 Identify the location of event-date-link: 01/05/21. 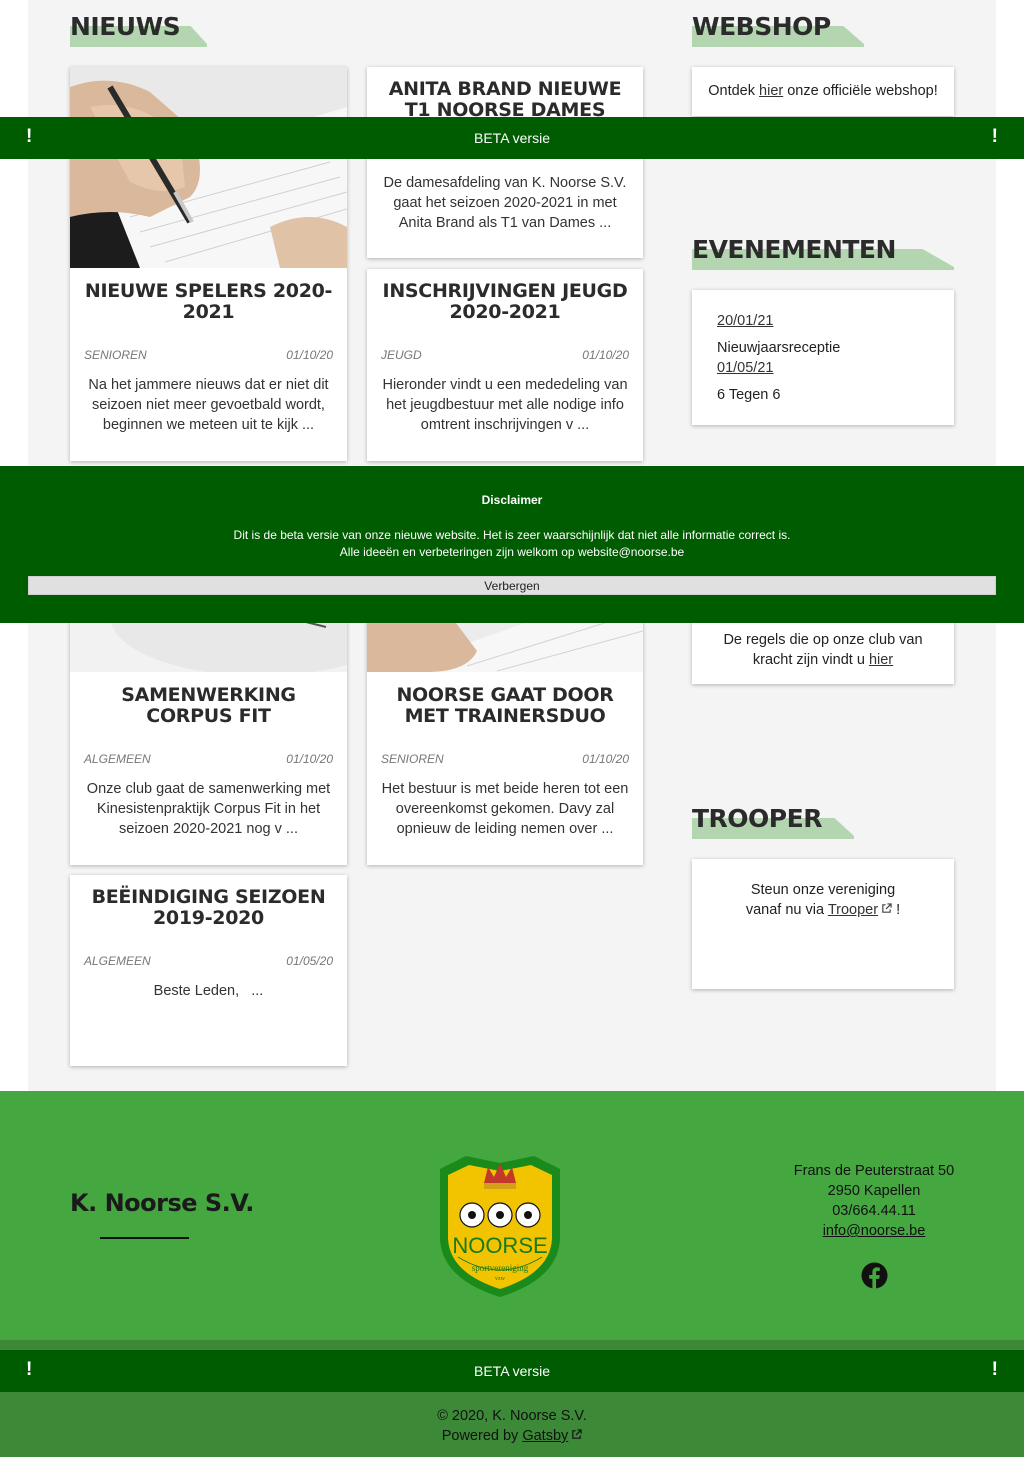
(745, 368).